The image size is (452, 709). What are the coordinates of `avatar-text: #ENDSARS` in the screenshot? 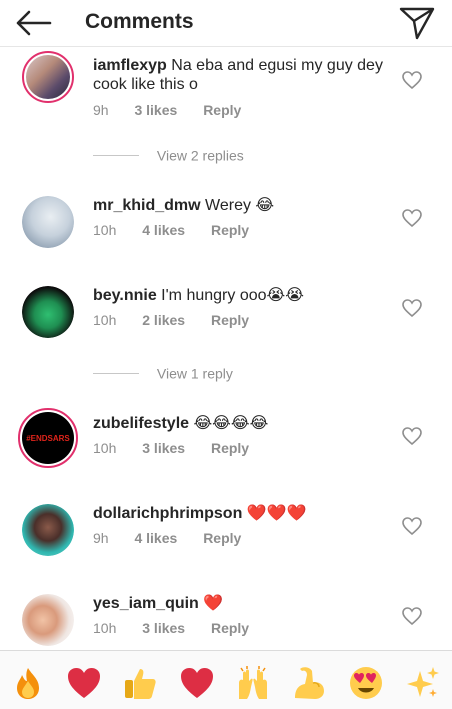 It's located at (48, 438).